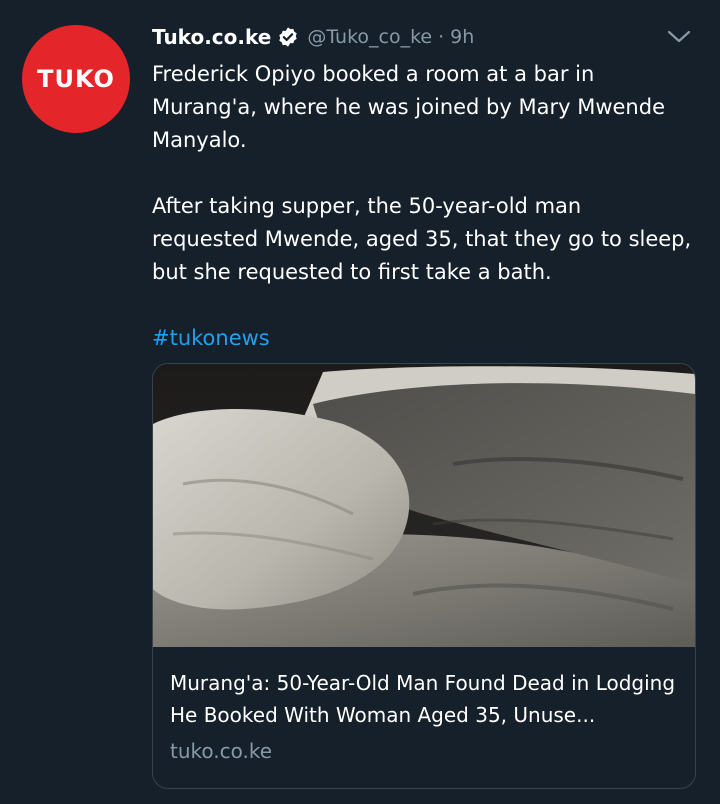 This screenshot has height=804, width=720. Describe the element at coordinates (422, 338) in the screenshot. I see `hashtag-link: #tukonews` at that location.